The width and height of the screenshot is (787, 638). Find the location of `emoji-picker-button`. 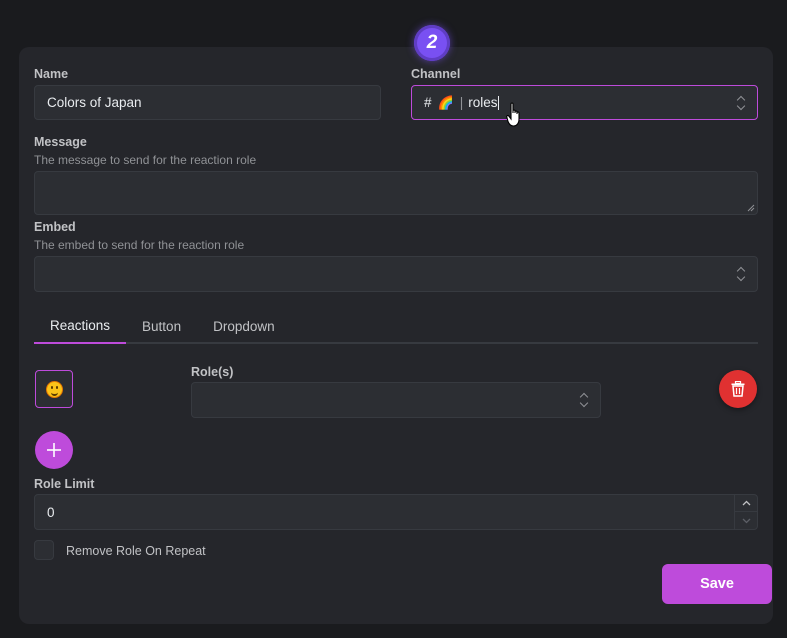

emoji-picker-button is located at coordinates (54, 389).